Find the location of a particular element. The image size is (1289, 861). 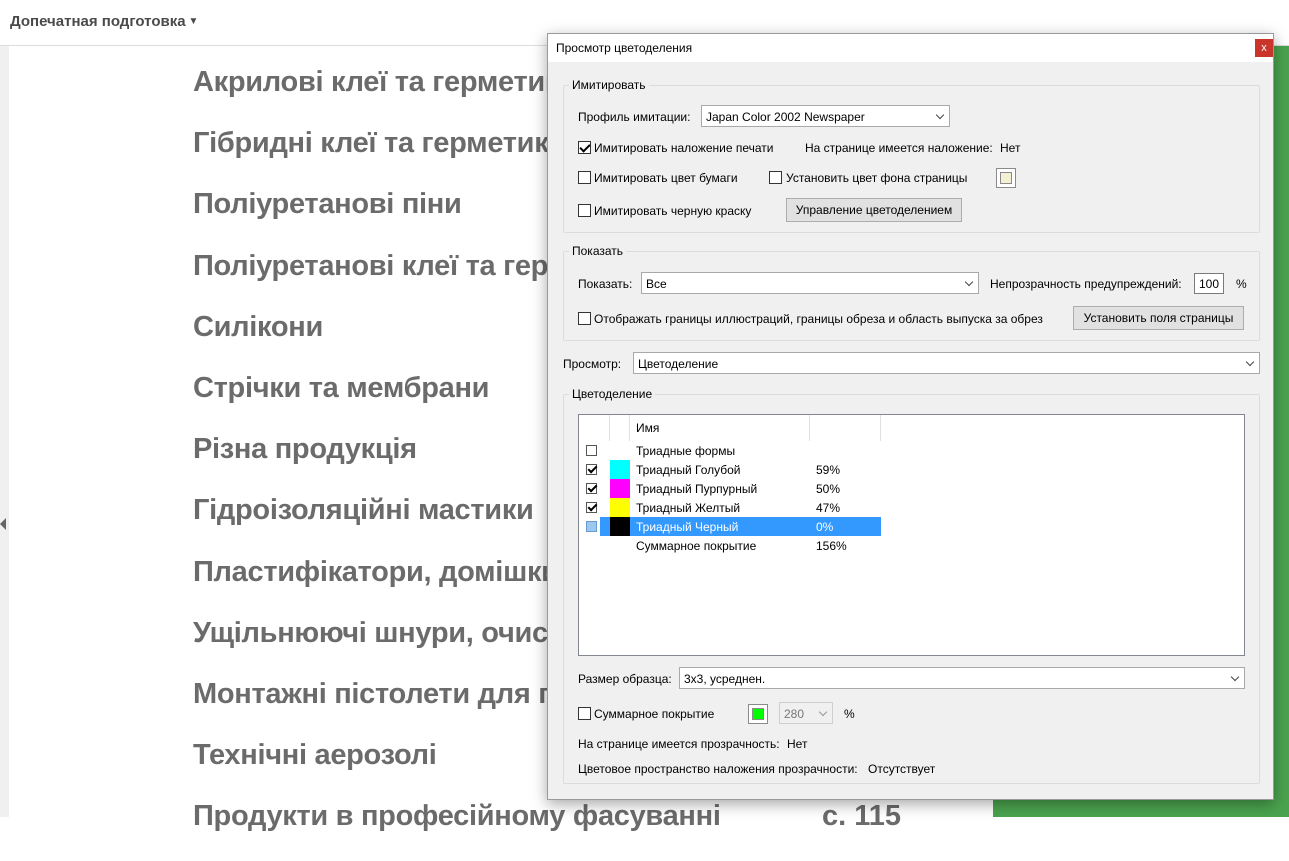

total-coverage-color-swatch is located at coordinates (758, 714).